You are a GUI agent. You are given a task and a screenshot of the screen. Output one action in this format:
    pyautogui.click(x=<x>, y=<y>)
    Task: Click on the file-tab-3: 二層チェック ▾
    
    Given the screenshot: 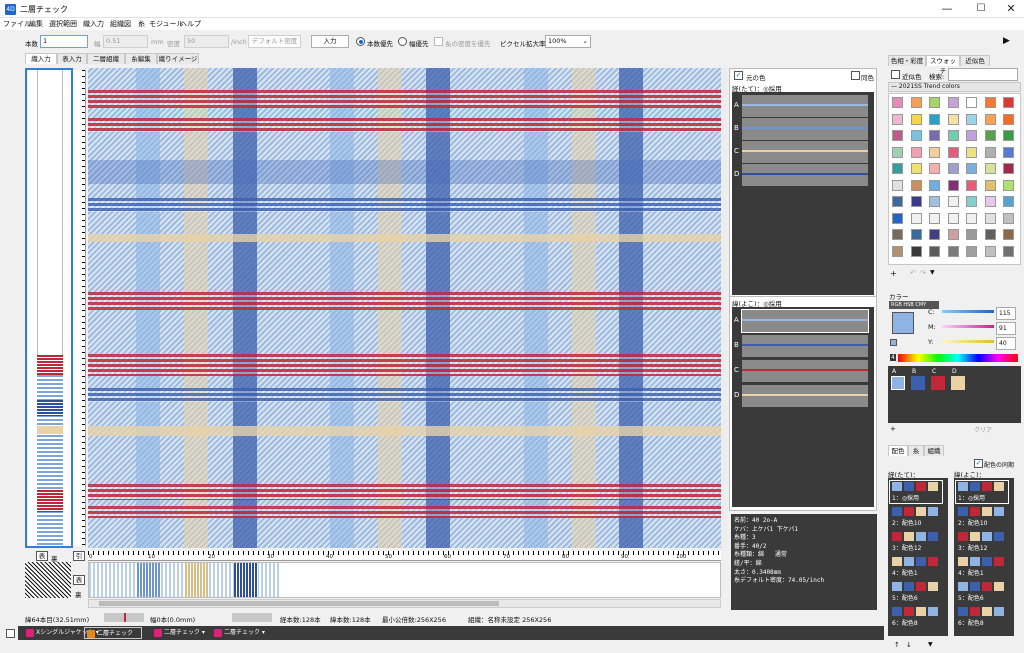 What is the action you would take?
    pyautogui.click(x=238, y=633)
    